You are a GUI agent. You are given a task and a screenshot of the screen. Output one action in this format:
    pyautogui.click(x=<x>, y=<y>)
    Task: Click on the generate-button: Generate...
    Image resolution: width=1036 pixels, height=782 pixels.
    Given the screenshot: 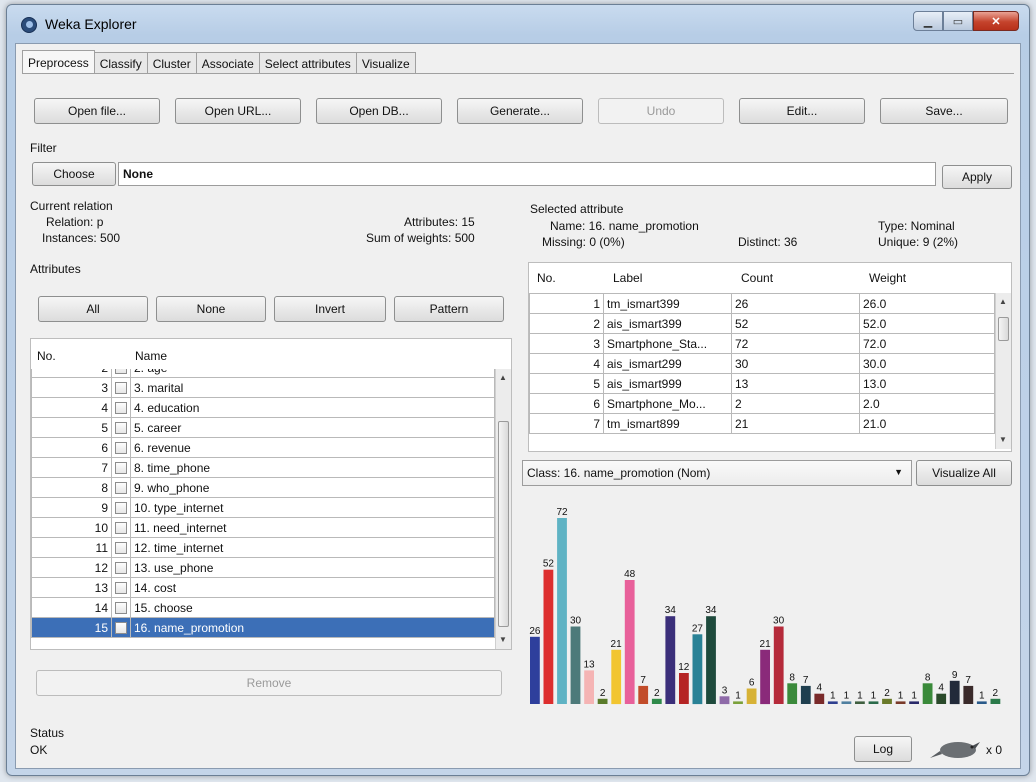 What is the action you would take?
    pyautogui.click(x=520, y=111)
    